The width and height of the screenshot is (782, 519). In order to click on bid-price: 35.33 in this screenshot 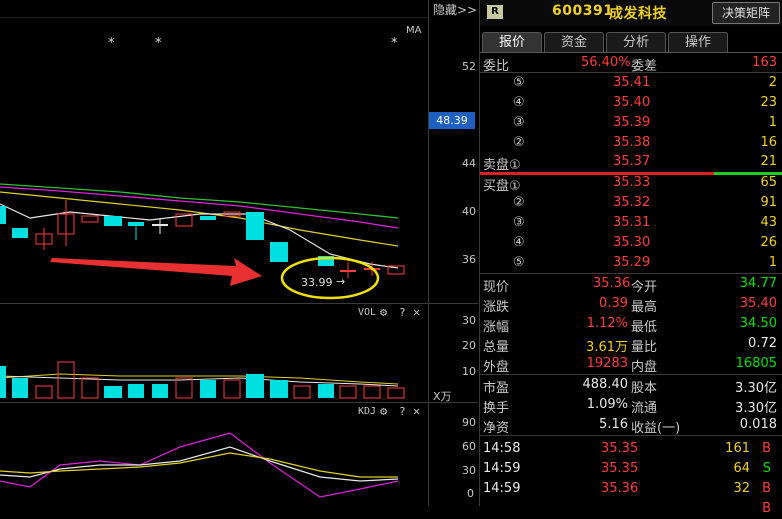, I will do `click(632, 182)`.